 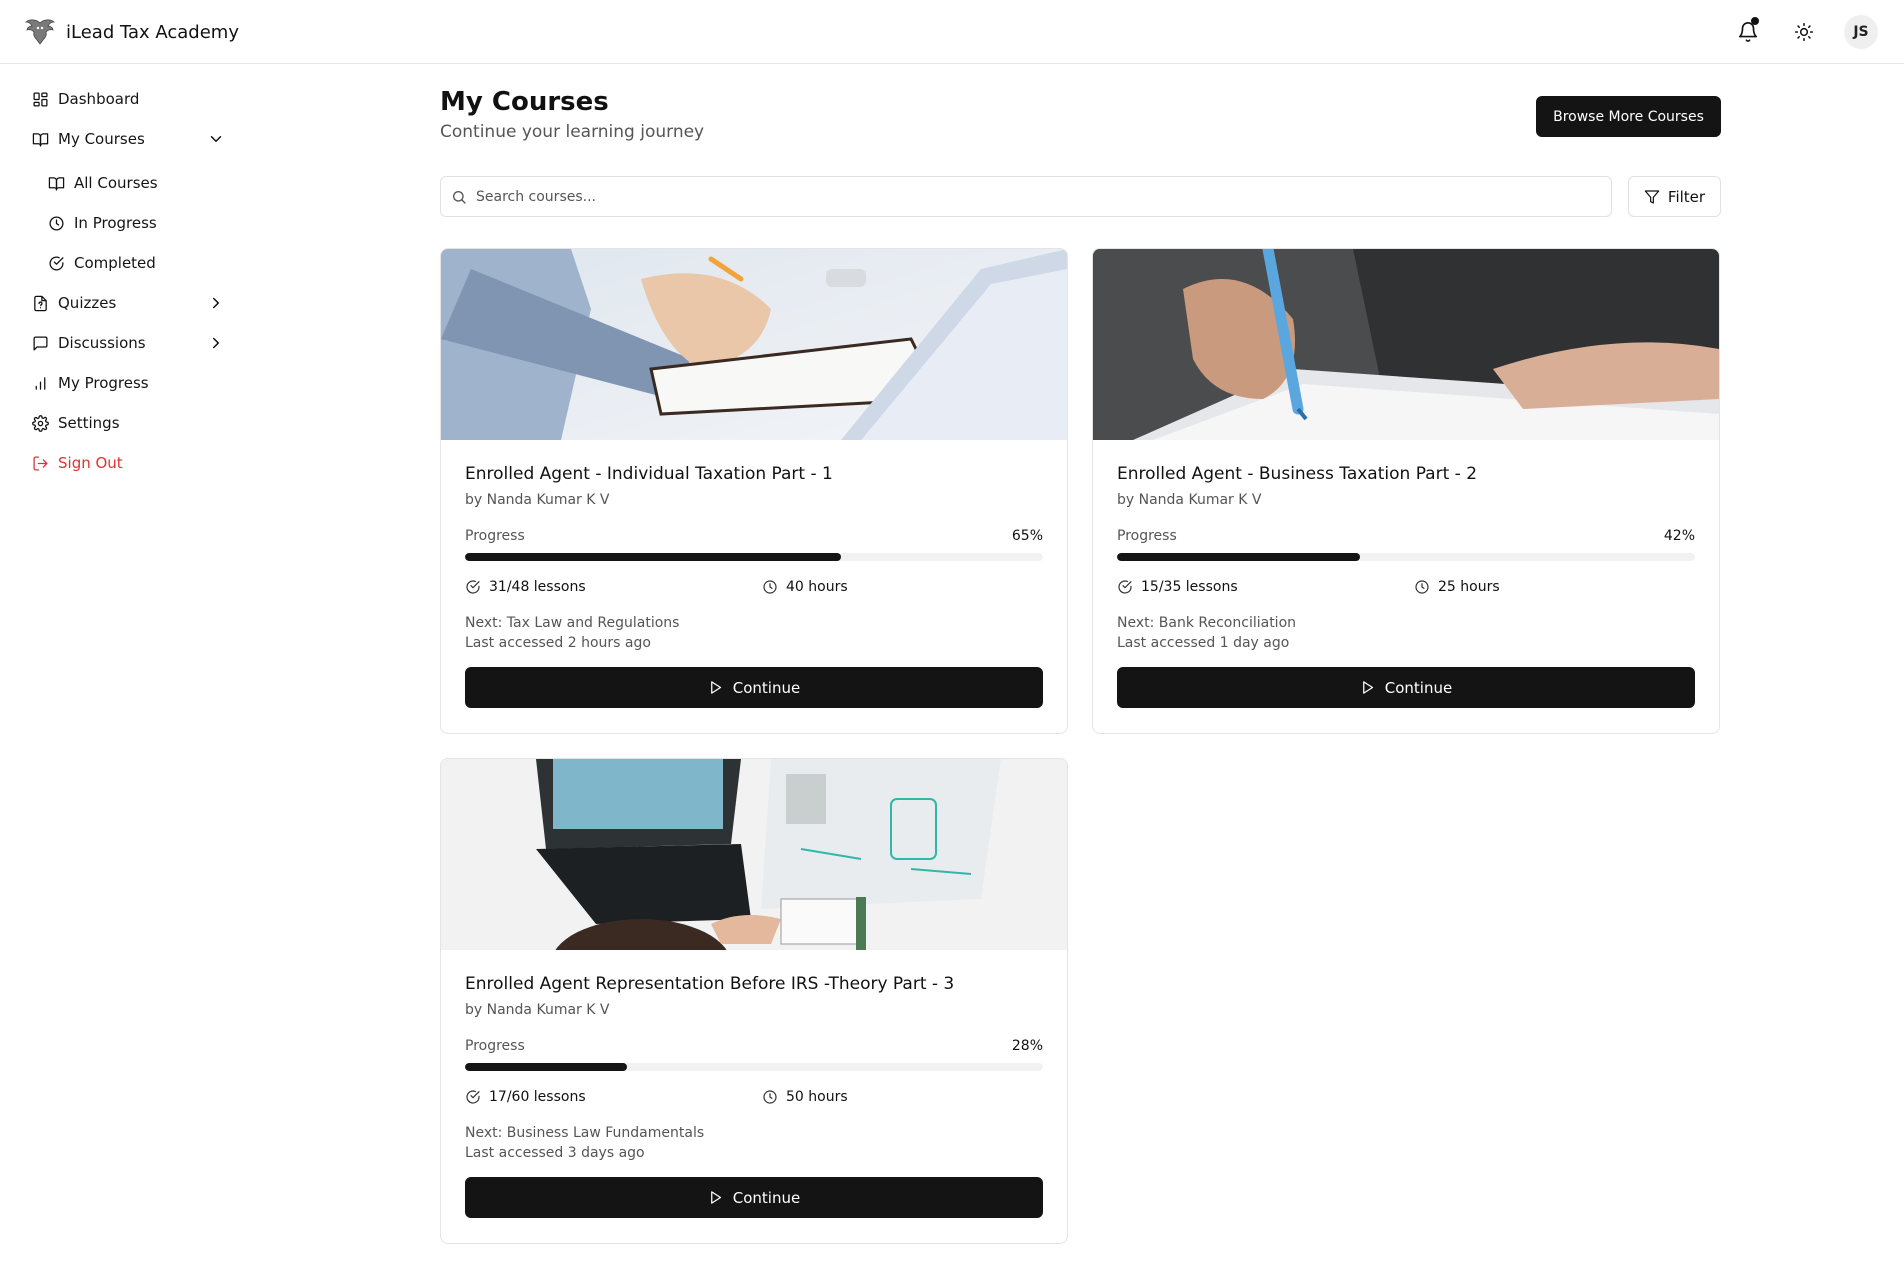 What do you see at coordinates (1027, 536) in the screenshot?
I see `progress-value: 65%` at bounding box center [1027, 536].